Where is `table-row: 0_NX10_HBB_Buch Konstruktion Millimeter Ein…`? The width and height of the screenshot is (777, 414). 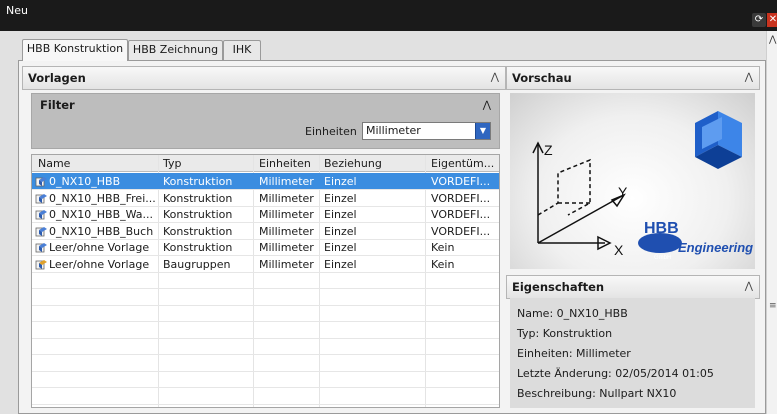 table-row: 0_NX10_HBB_Buch Konstruktion Millimeter Ein… is located at coordinates (265, 231).